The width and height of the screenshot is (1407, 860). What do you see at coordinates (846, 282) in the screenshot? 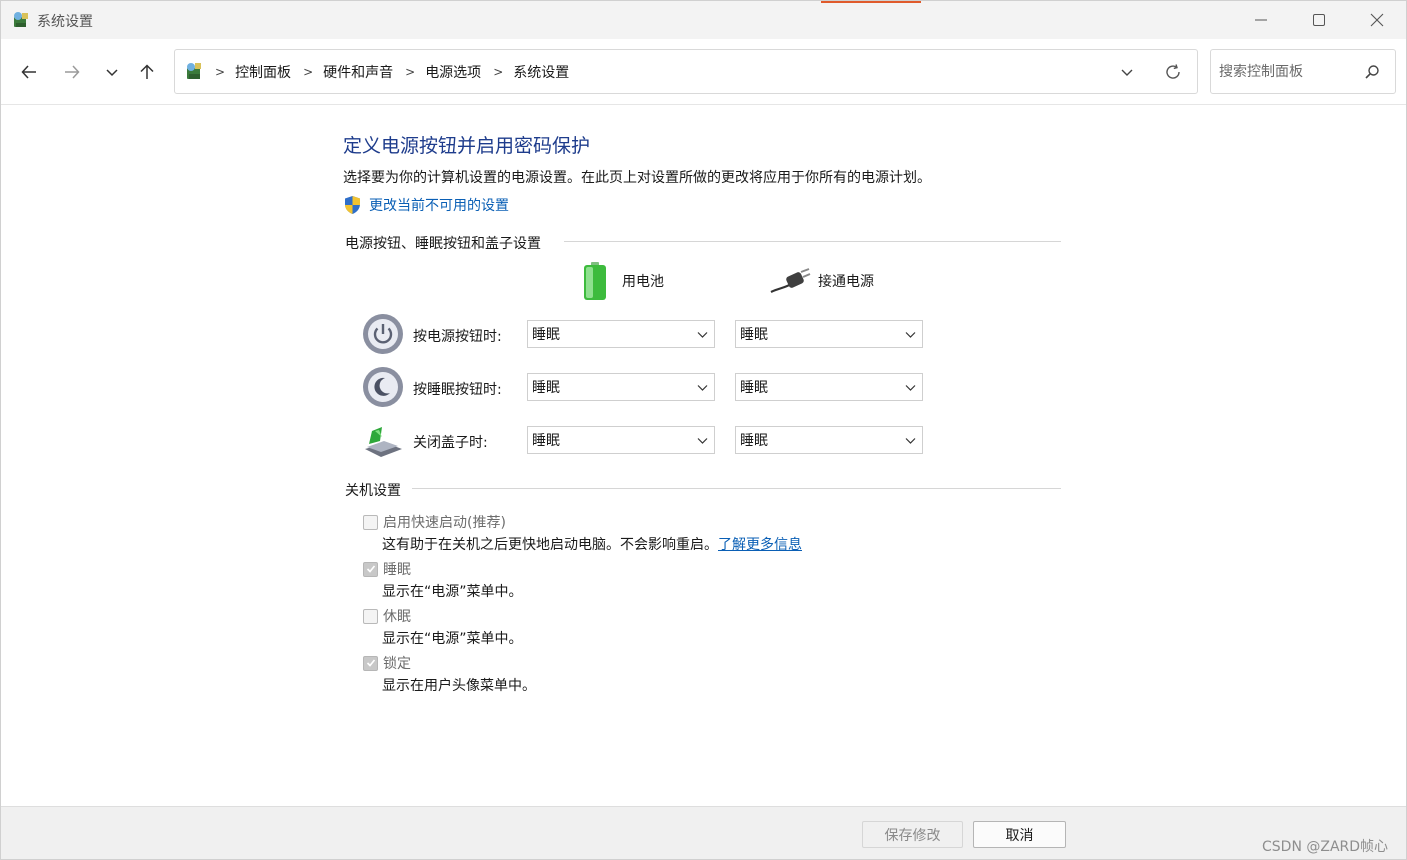
I see `plugged-in-column-label: 接通电源` at bounding box center [846, 282].